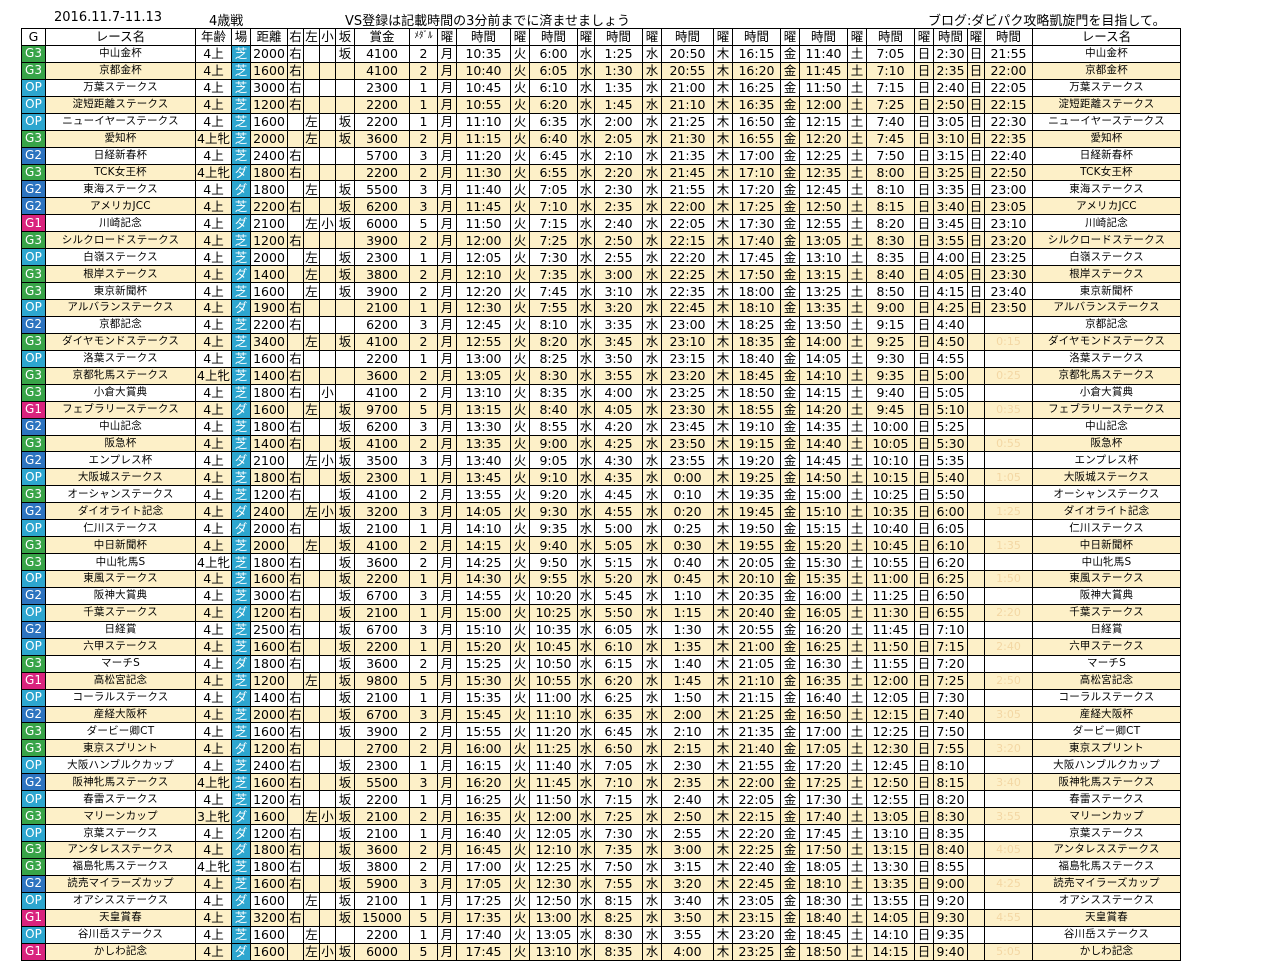 The width and height of the screenshot is (1281, 966). I want to click on race-name: 淀短距離ステークス, so click(120, 104).